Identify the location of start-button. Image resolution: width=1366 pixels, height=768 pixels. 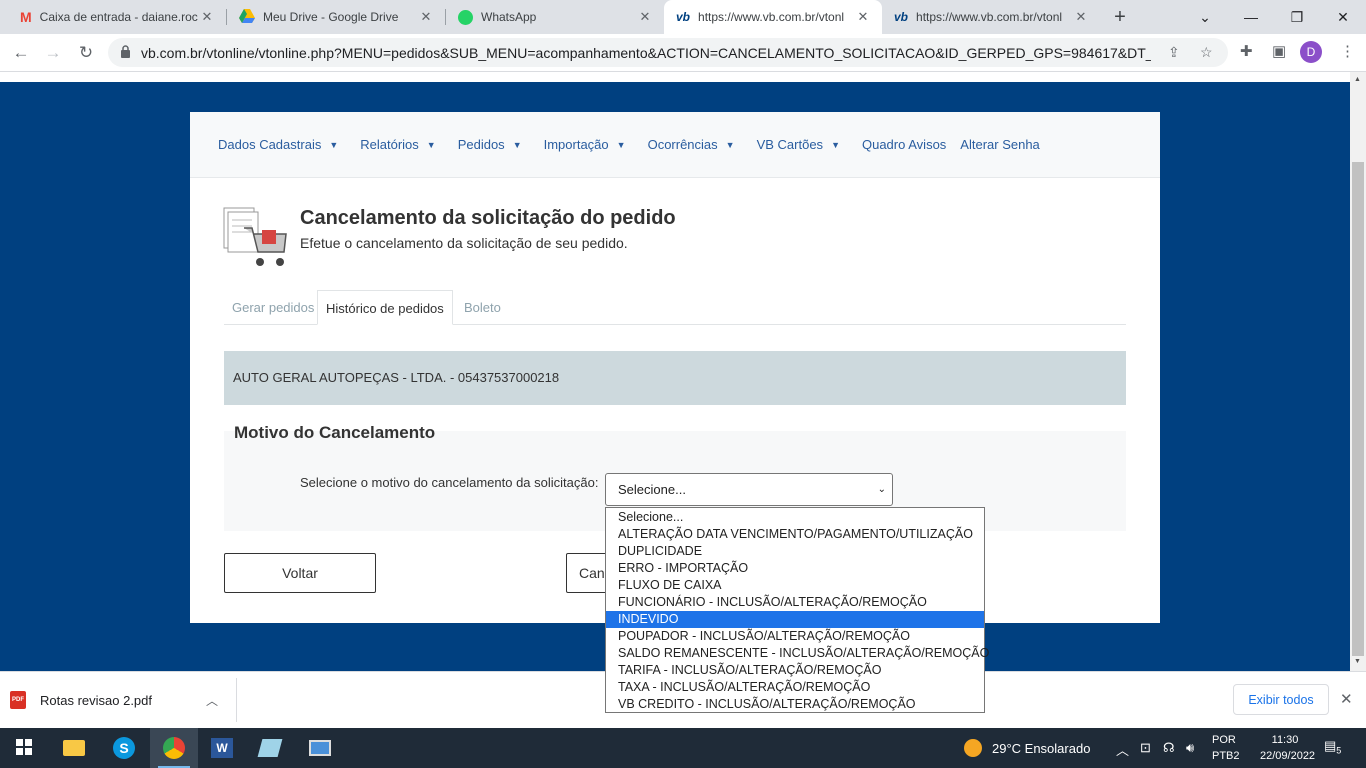
(24, 748).